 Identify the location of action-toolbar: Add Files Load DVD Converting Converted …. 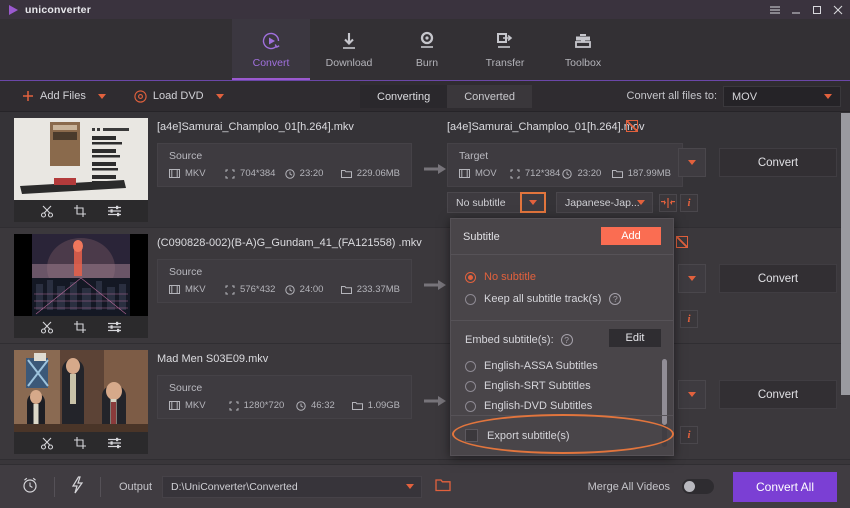
(425, 96).